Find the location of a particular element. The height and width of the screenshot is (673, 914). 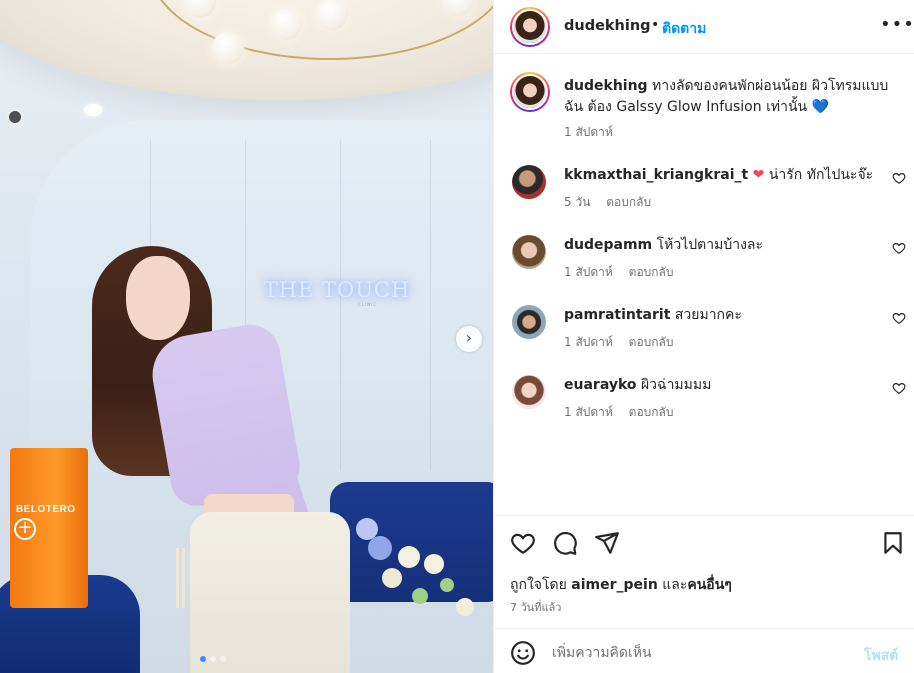

header-username: dudekhing is located at coordinates (607, 26).